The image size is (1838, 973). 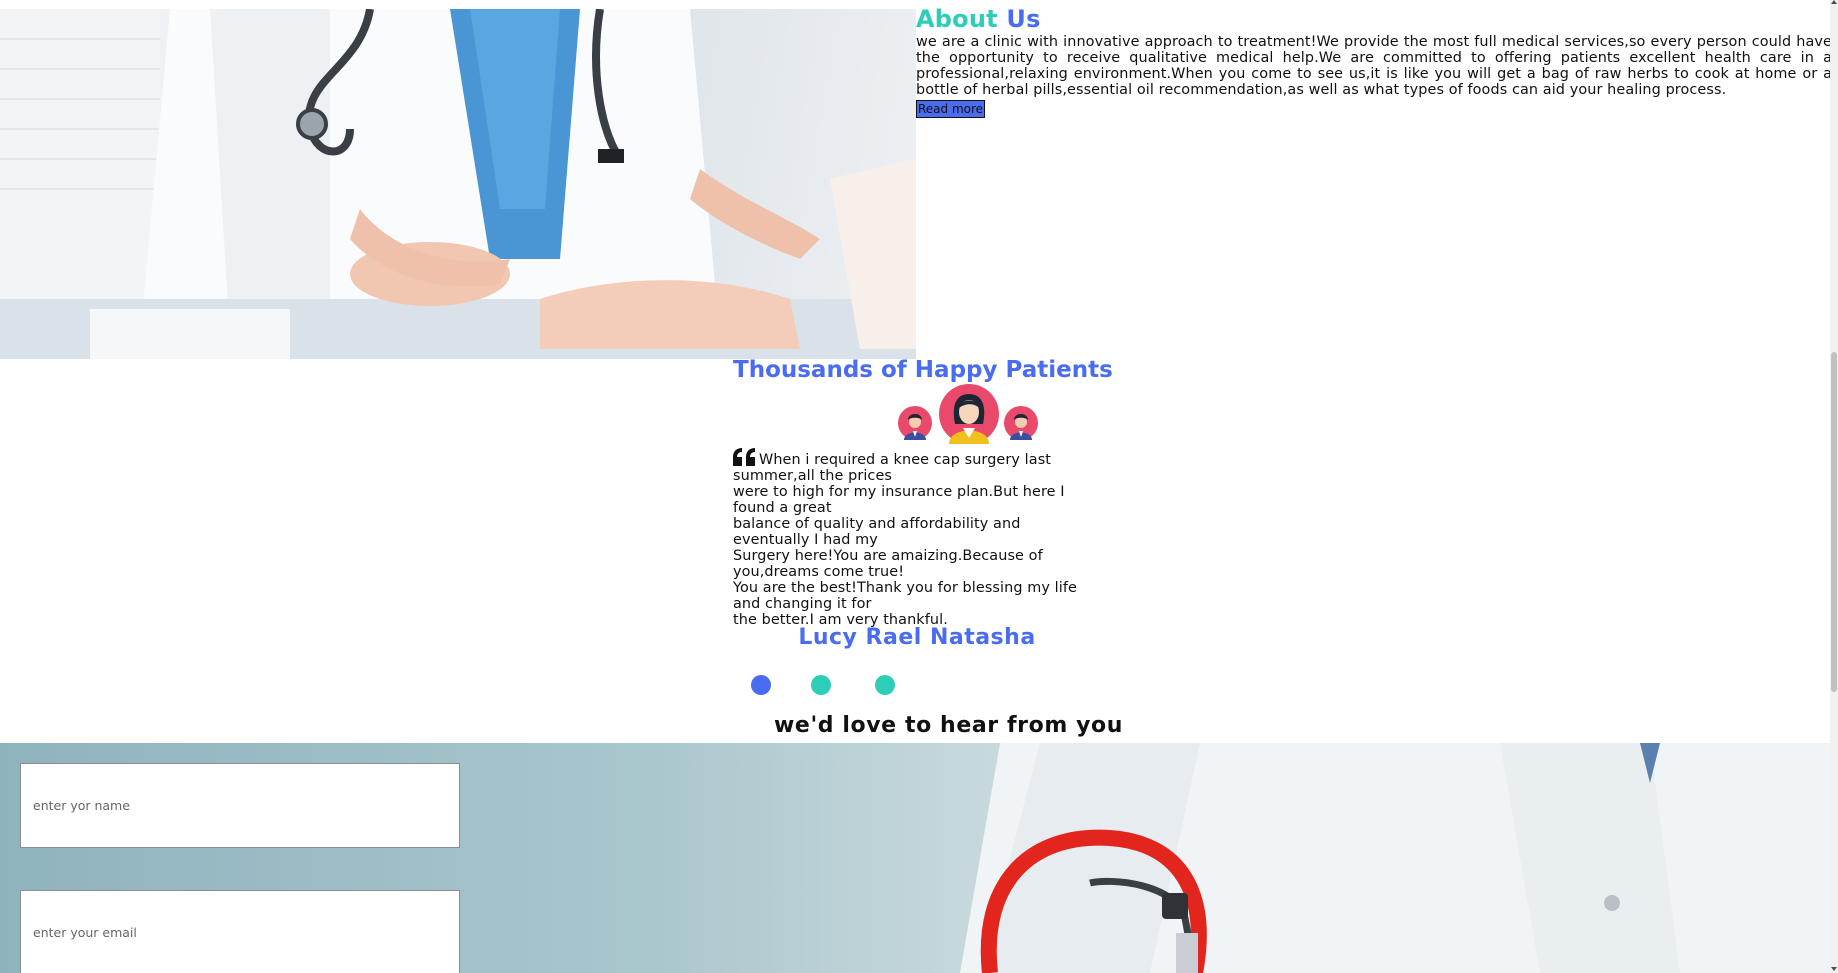 I want to click on scrollbar-thumb, so click(x=1834, y=522).